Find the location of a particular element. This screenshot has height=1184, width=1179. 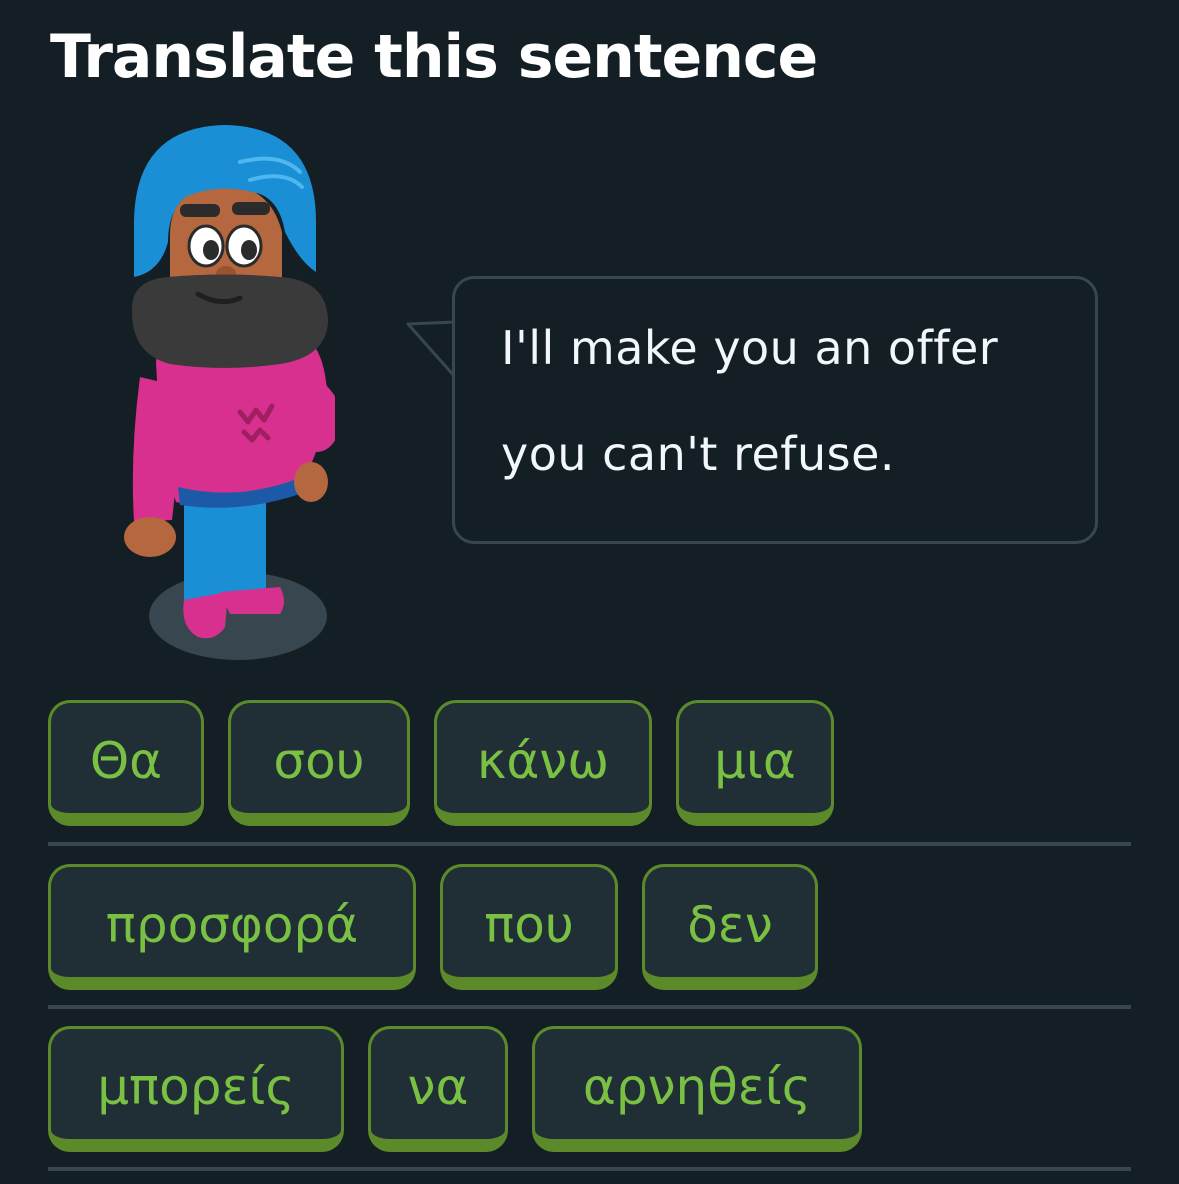

word-tile: μπορείς is located at coordinates (196, 1089).